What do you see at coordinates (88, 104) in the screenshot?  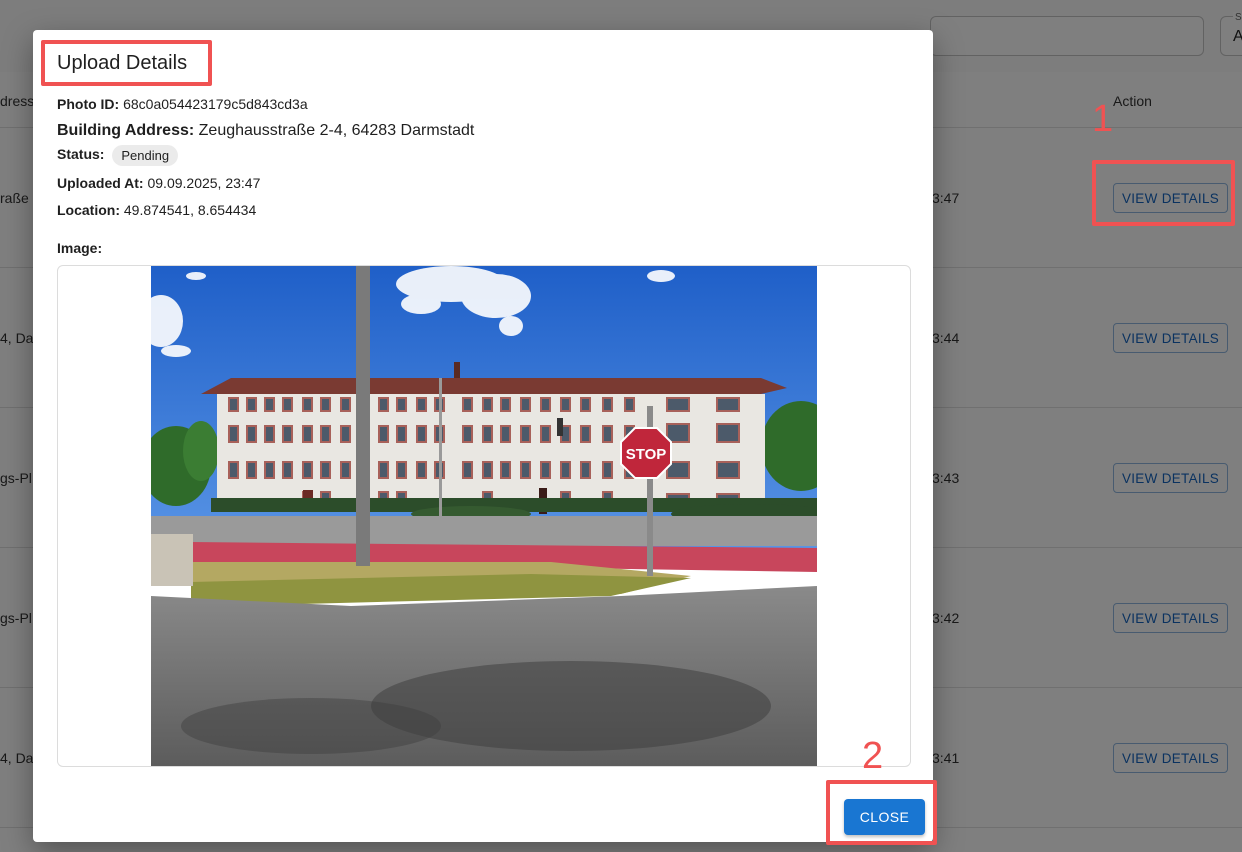 I see `photo-id-label: Photo ID:` at bounding box center [88, 104].